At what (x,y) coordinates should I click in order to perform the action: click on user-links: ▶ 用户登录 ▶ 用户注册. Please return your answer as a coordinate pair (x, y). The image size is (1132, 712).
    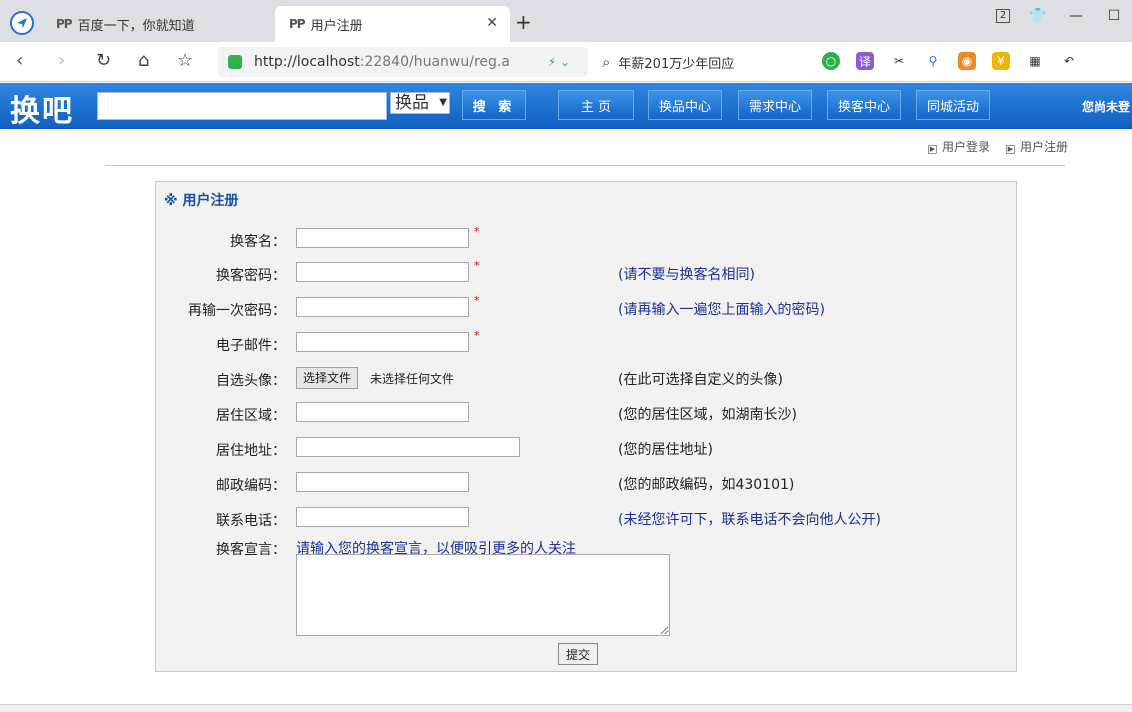
    Looking at the image, I should click on (997, 146).